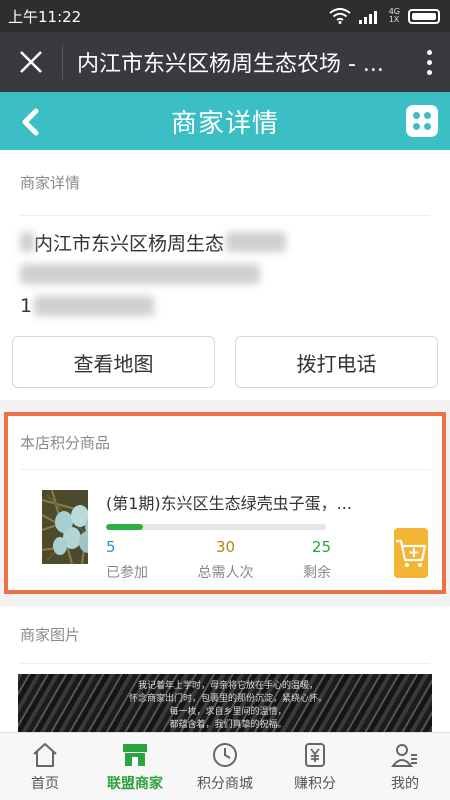 This screenshot has width=450, height=800. I want to click on section-title-merchant: 商家详情, so click(225, 183).